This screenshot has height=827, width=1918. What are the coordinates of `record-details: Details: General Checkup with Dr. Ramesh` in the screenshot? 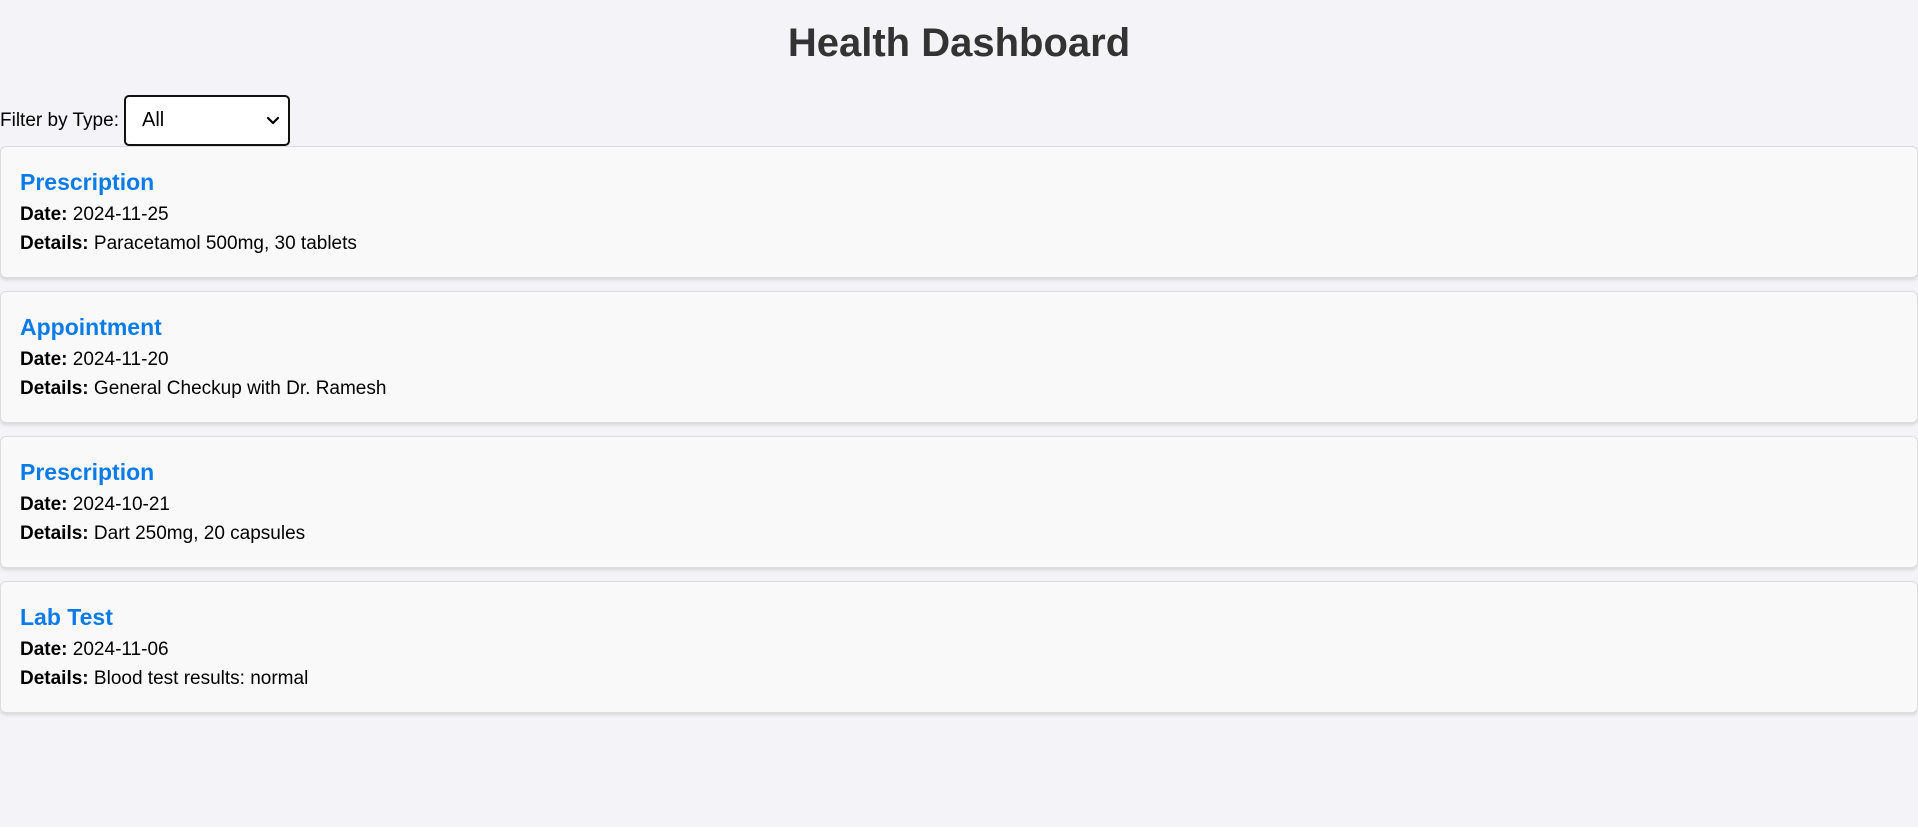 It's located at (968, 388).